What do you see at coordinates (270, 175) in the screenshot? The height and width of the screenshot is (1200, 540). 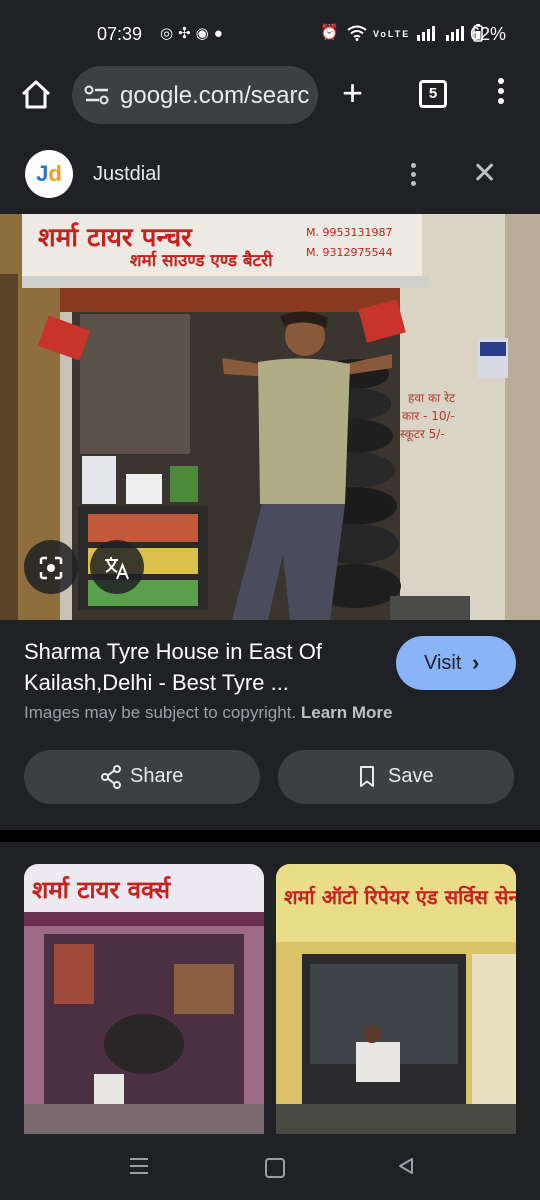 I see `source-header: Jd Justdial ✕` at bounding box center [270, 175].